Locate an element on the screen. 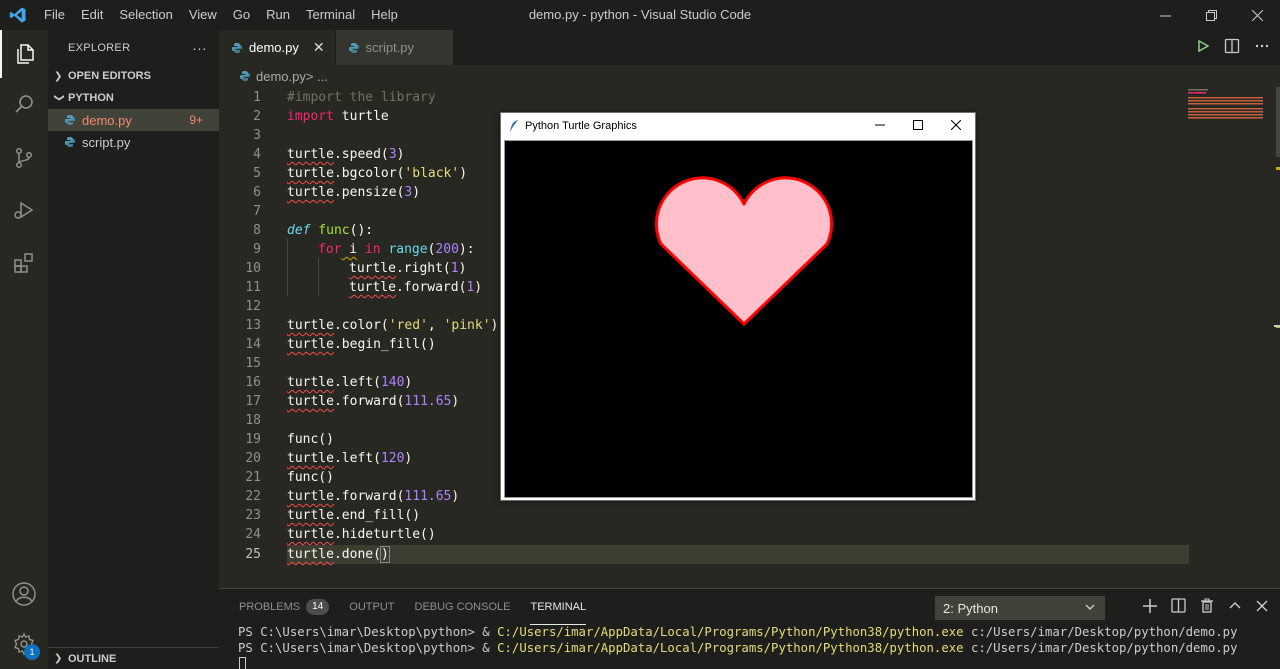 The image size is (1280, 669). tab-demo: demo.py ✕ is located at coordinates (277, 47).